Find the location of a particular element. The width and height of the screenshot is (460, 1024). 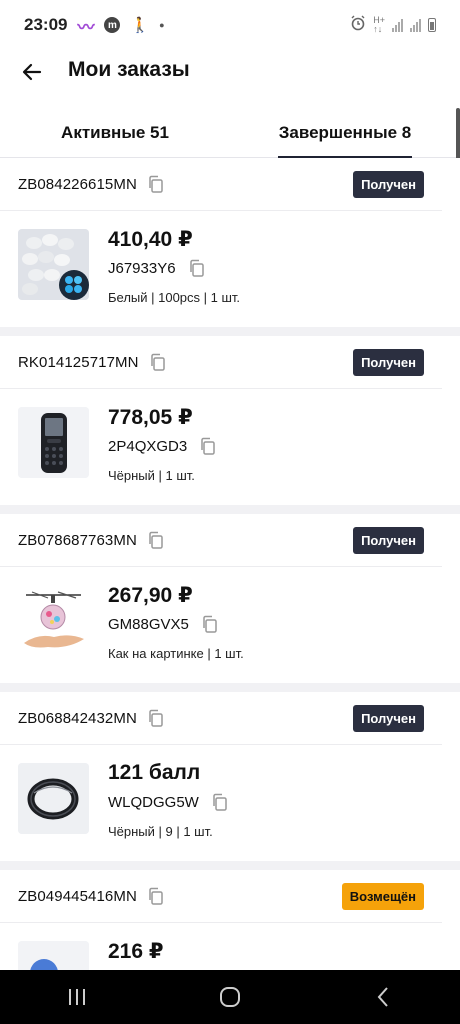

order-sku: J67933Y6 is located at coordinates (142, 268).